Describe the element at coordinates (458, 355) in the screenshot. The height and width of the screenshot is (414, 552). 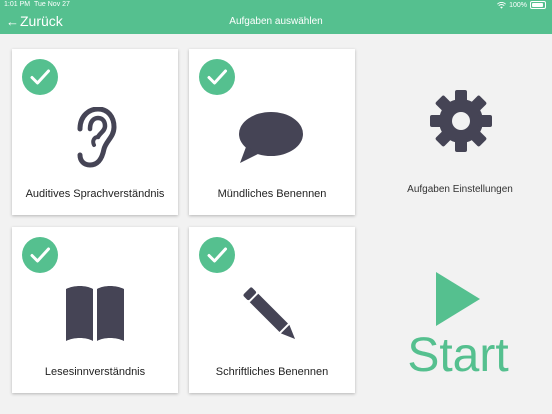
I see `start-label: Start` at that location.